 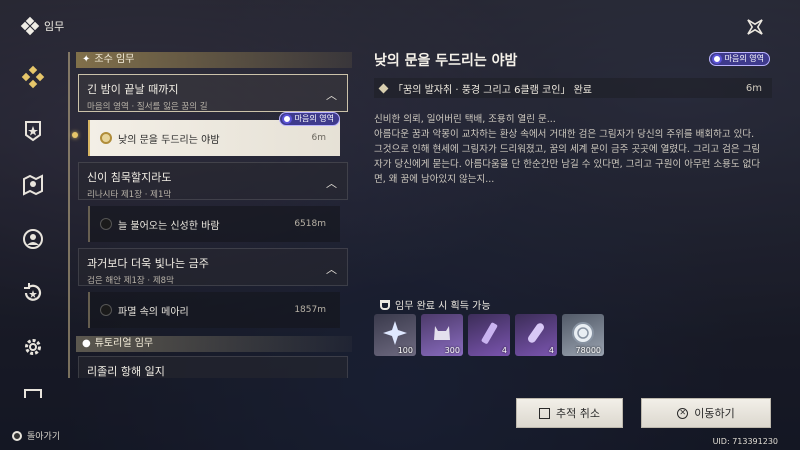 I want to click on star-crystal-icon: 100, so click(x=395, y=335).